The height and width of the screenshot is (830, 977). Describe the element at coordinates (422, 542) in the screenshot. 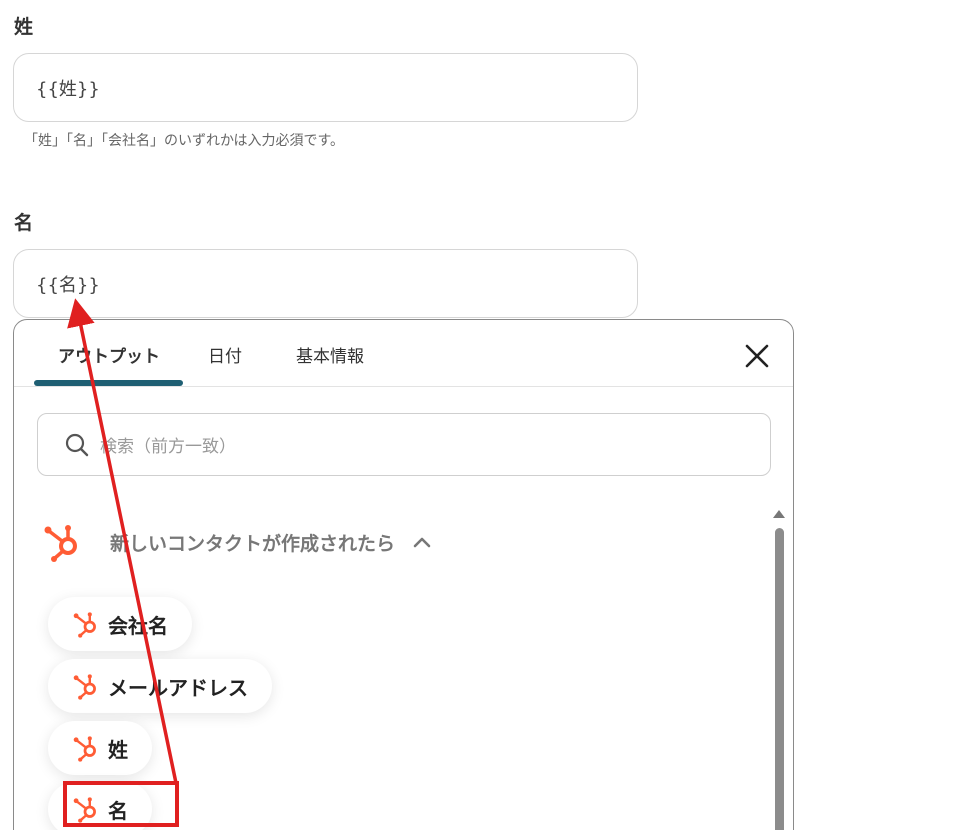

I see `chevron-up-icon` at that location.